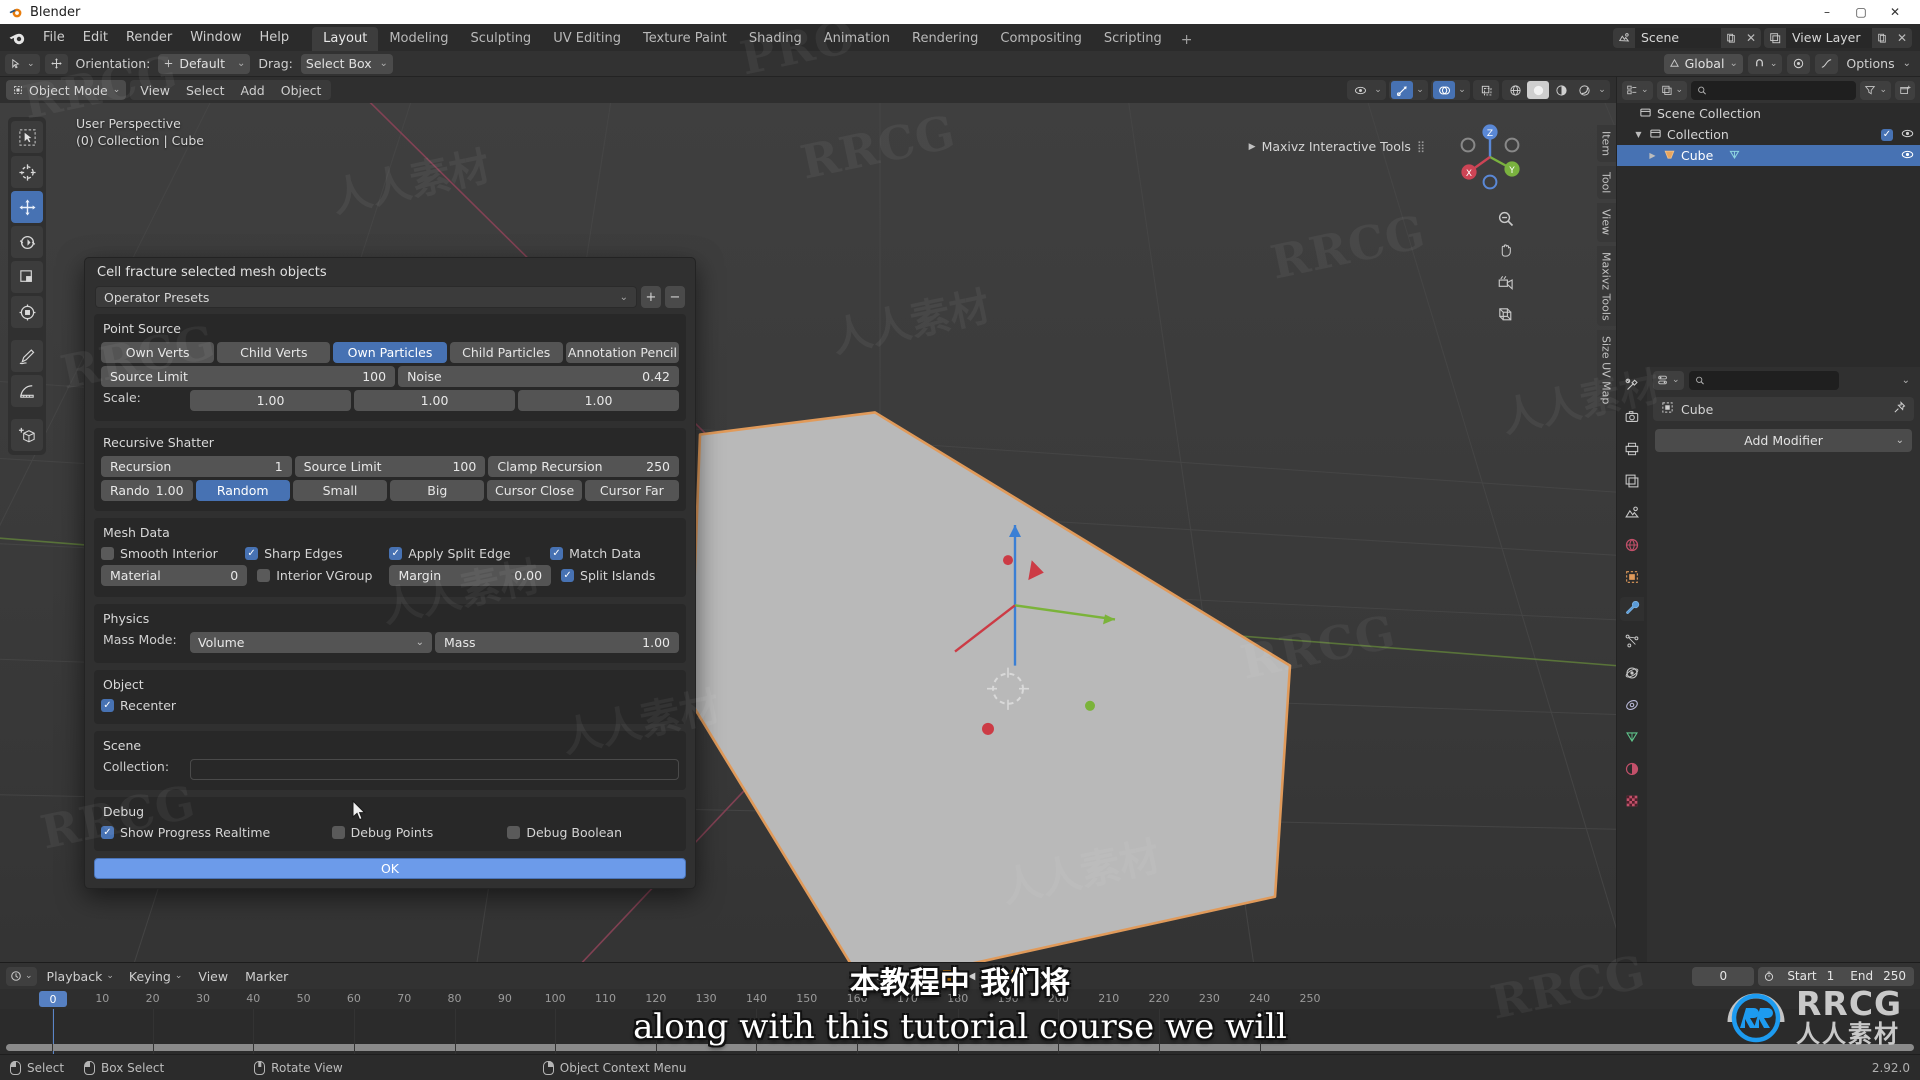 This screenshot has width=1920, height=1080. I want to click on jump-to-end-button: ⏭, so click(1040, 976).